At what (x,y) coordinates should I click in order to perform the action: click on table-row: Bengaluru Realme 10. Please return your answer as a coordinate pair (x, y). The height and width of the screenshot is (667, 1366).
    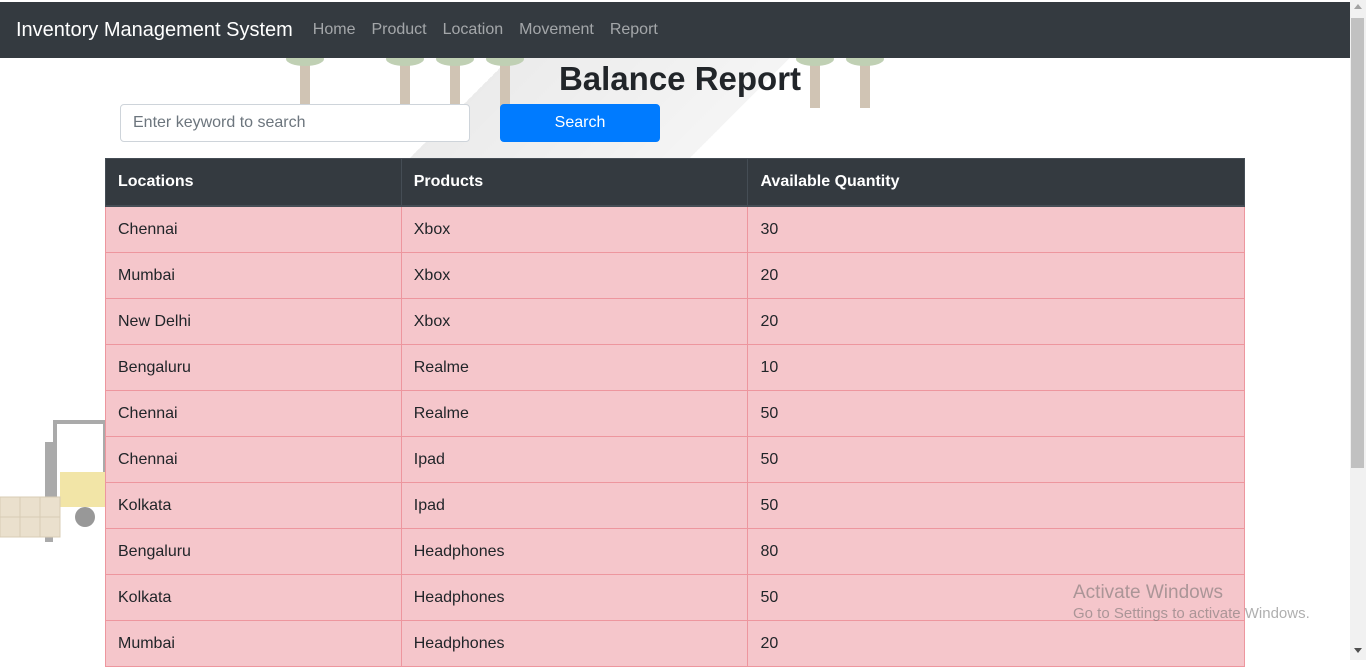
    Looking at the image, I should click on (675, 367).